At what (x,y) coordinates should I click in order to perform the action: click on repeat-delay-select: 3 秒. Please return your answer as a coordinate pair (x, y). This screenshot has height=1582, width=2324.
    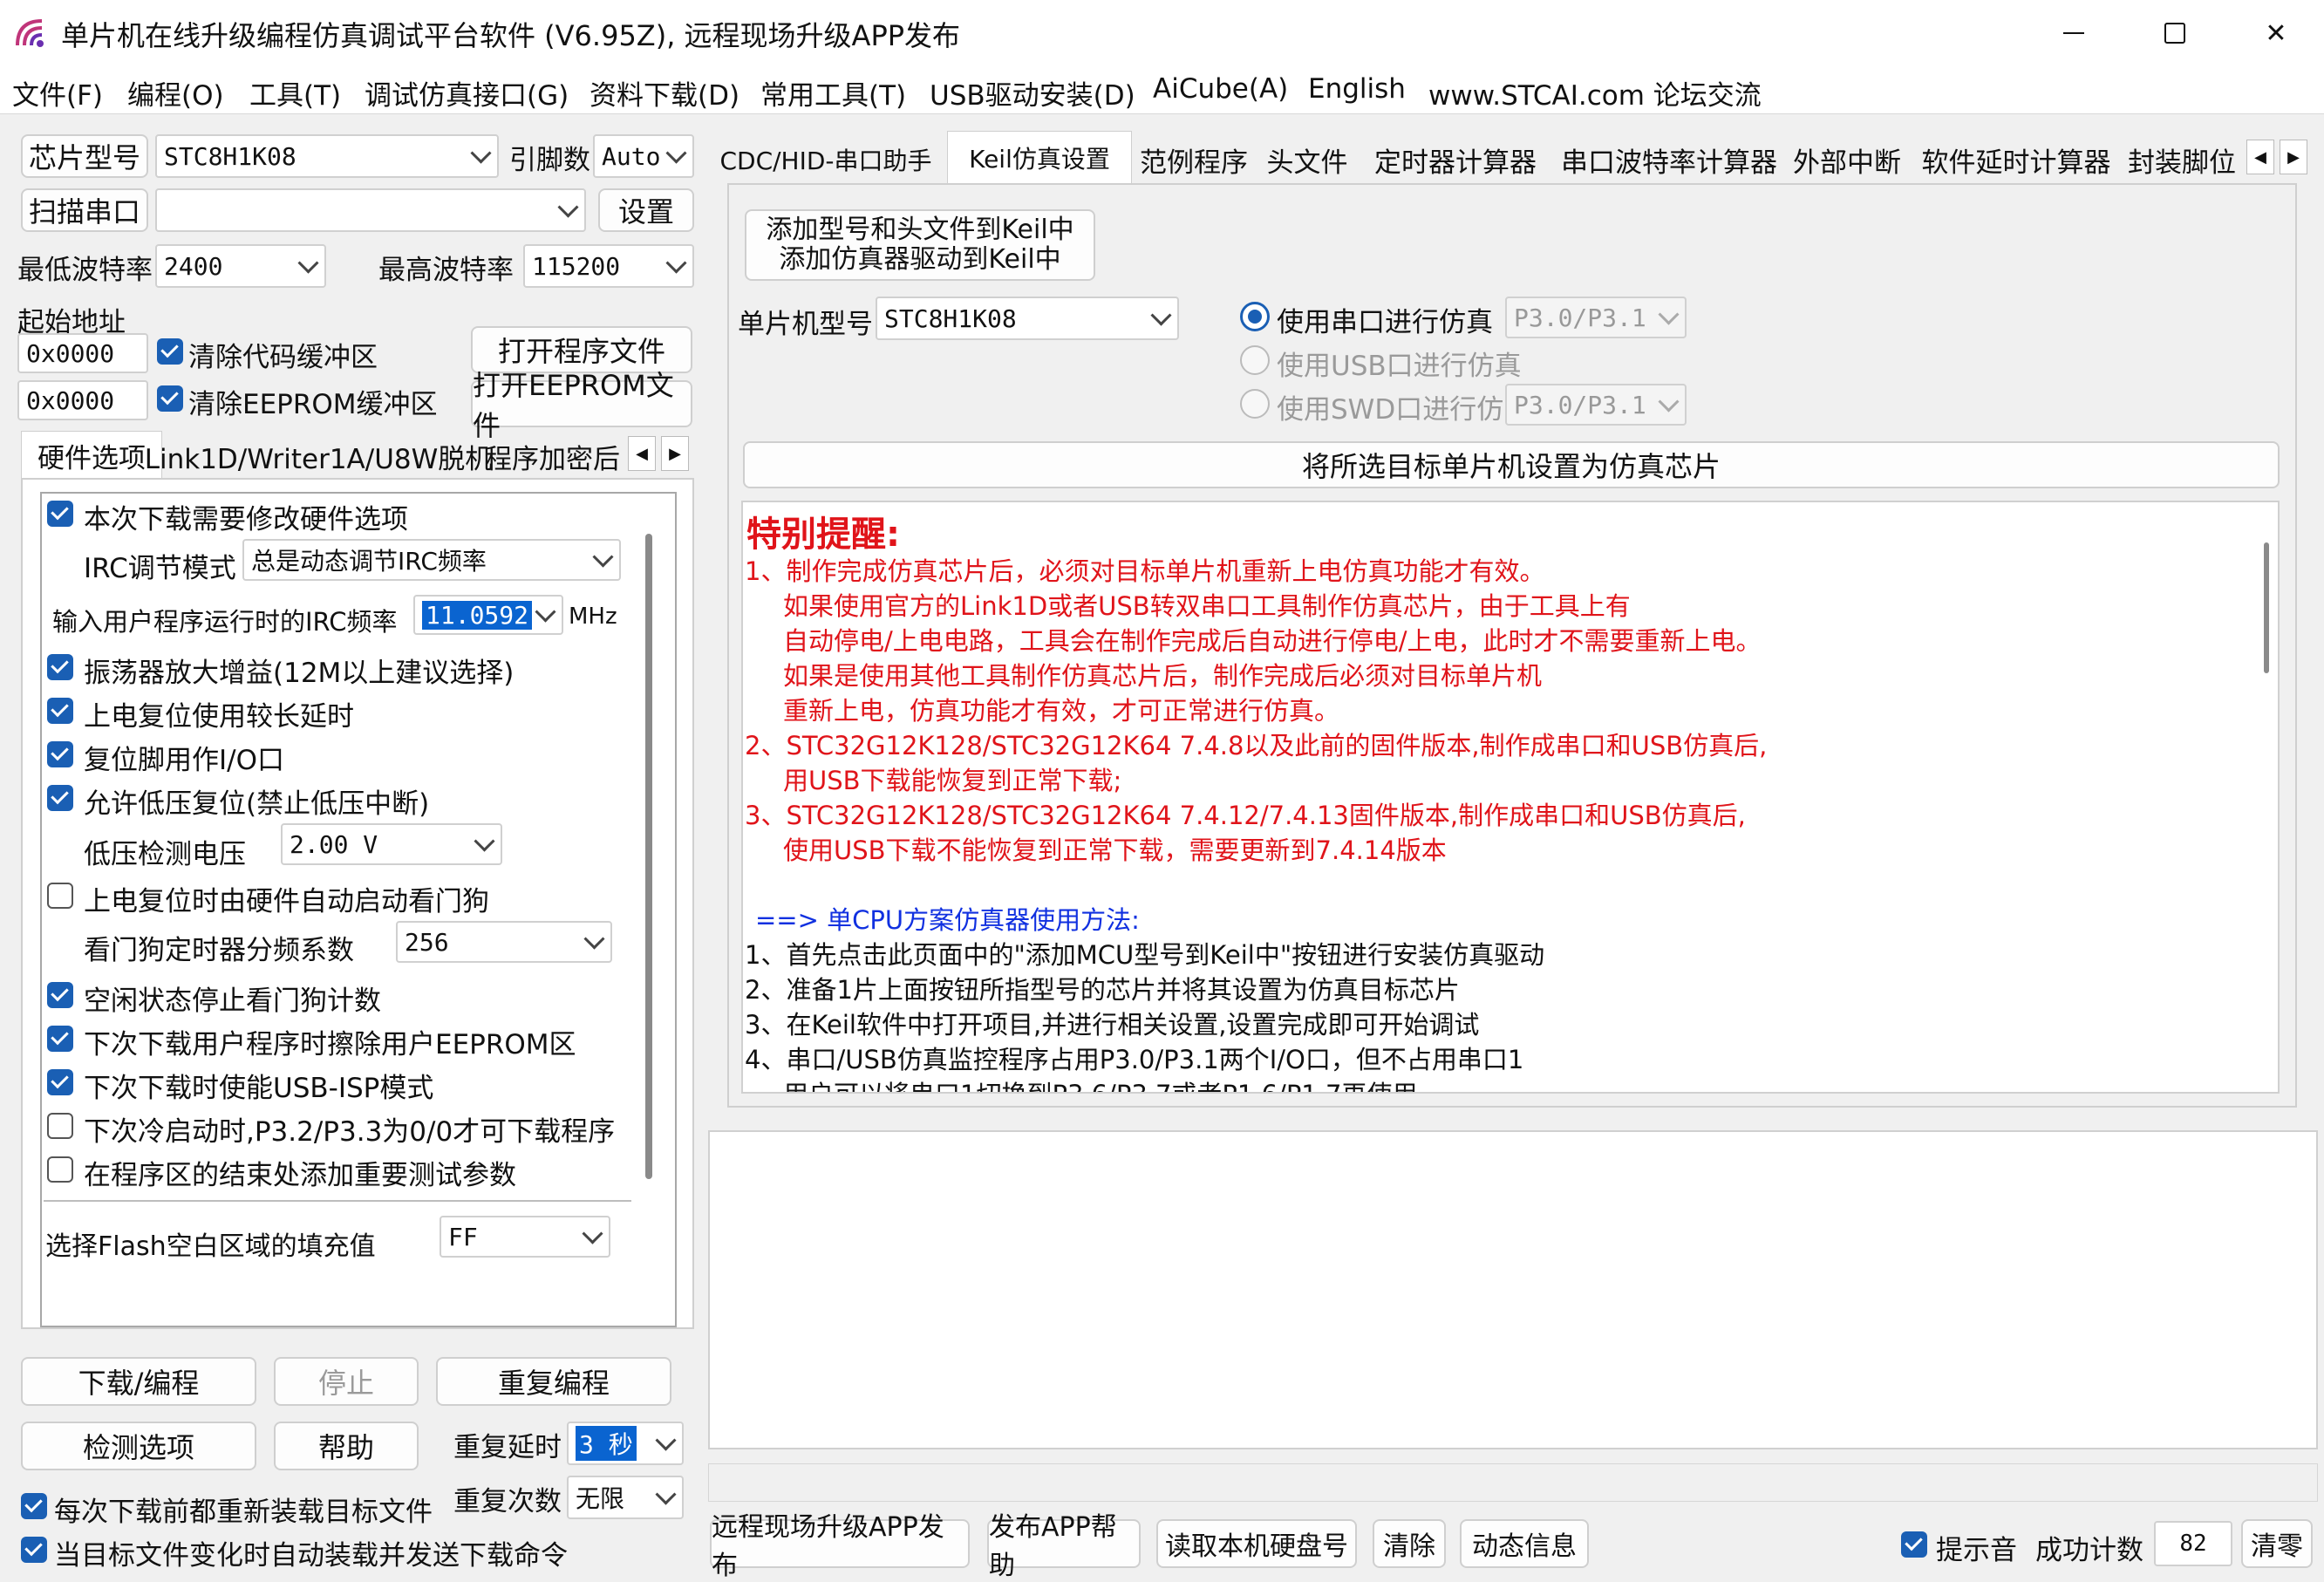
    Looking at the image, I should click on (625, 1443).